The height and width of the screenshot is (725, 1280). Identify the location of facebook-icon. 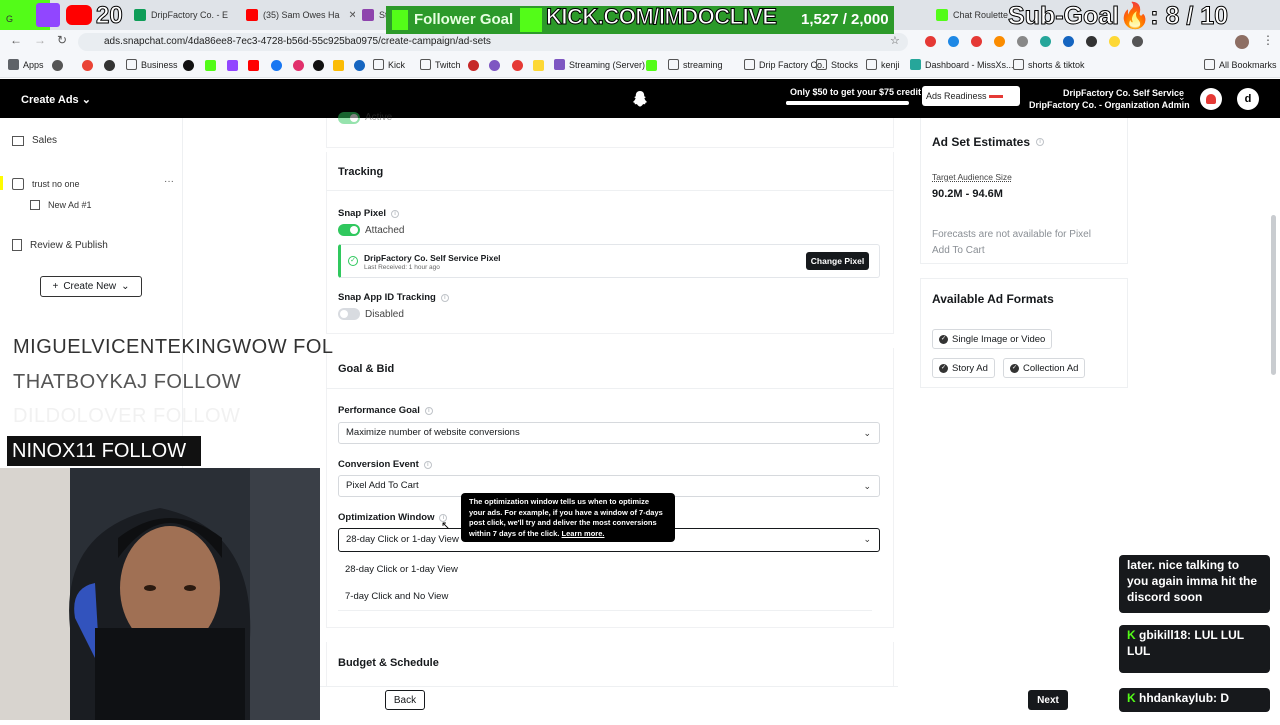
(276, 65).